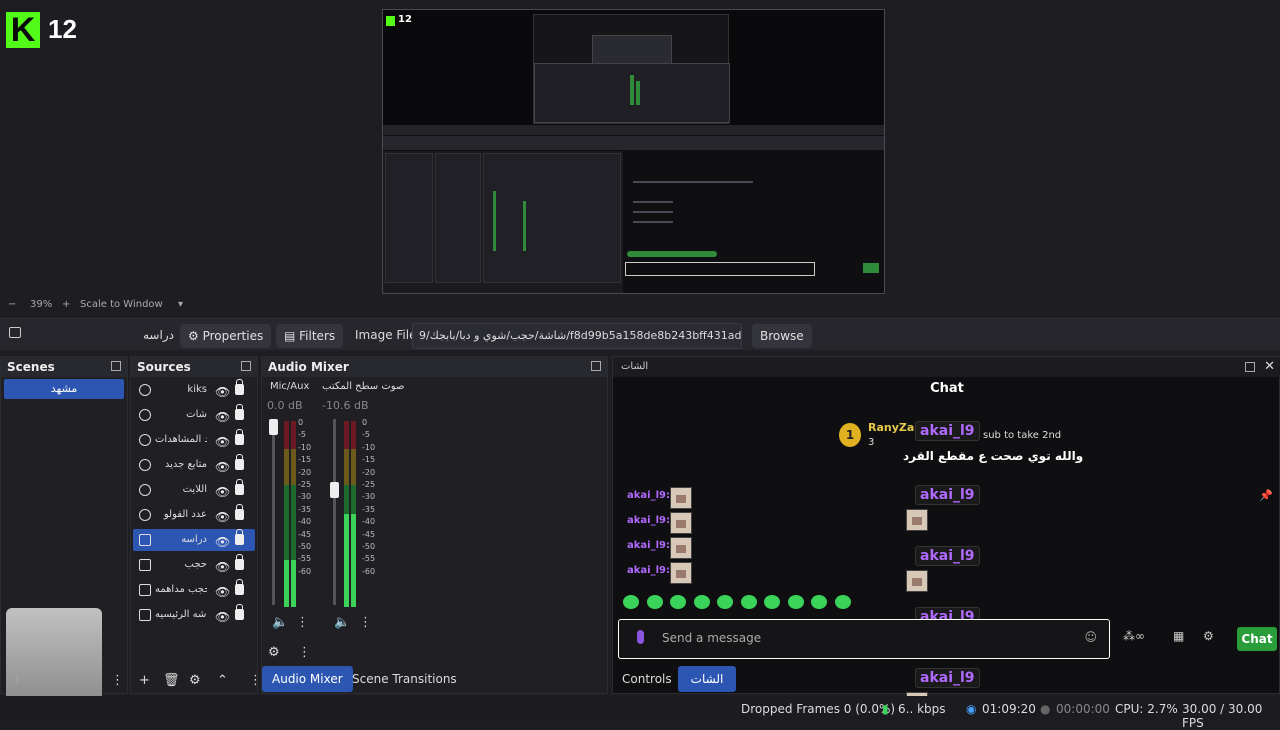  I want to click on mixer-channel-db: 0.0 dB, so click(285, 405).